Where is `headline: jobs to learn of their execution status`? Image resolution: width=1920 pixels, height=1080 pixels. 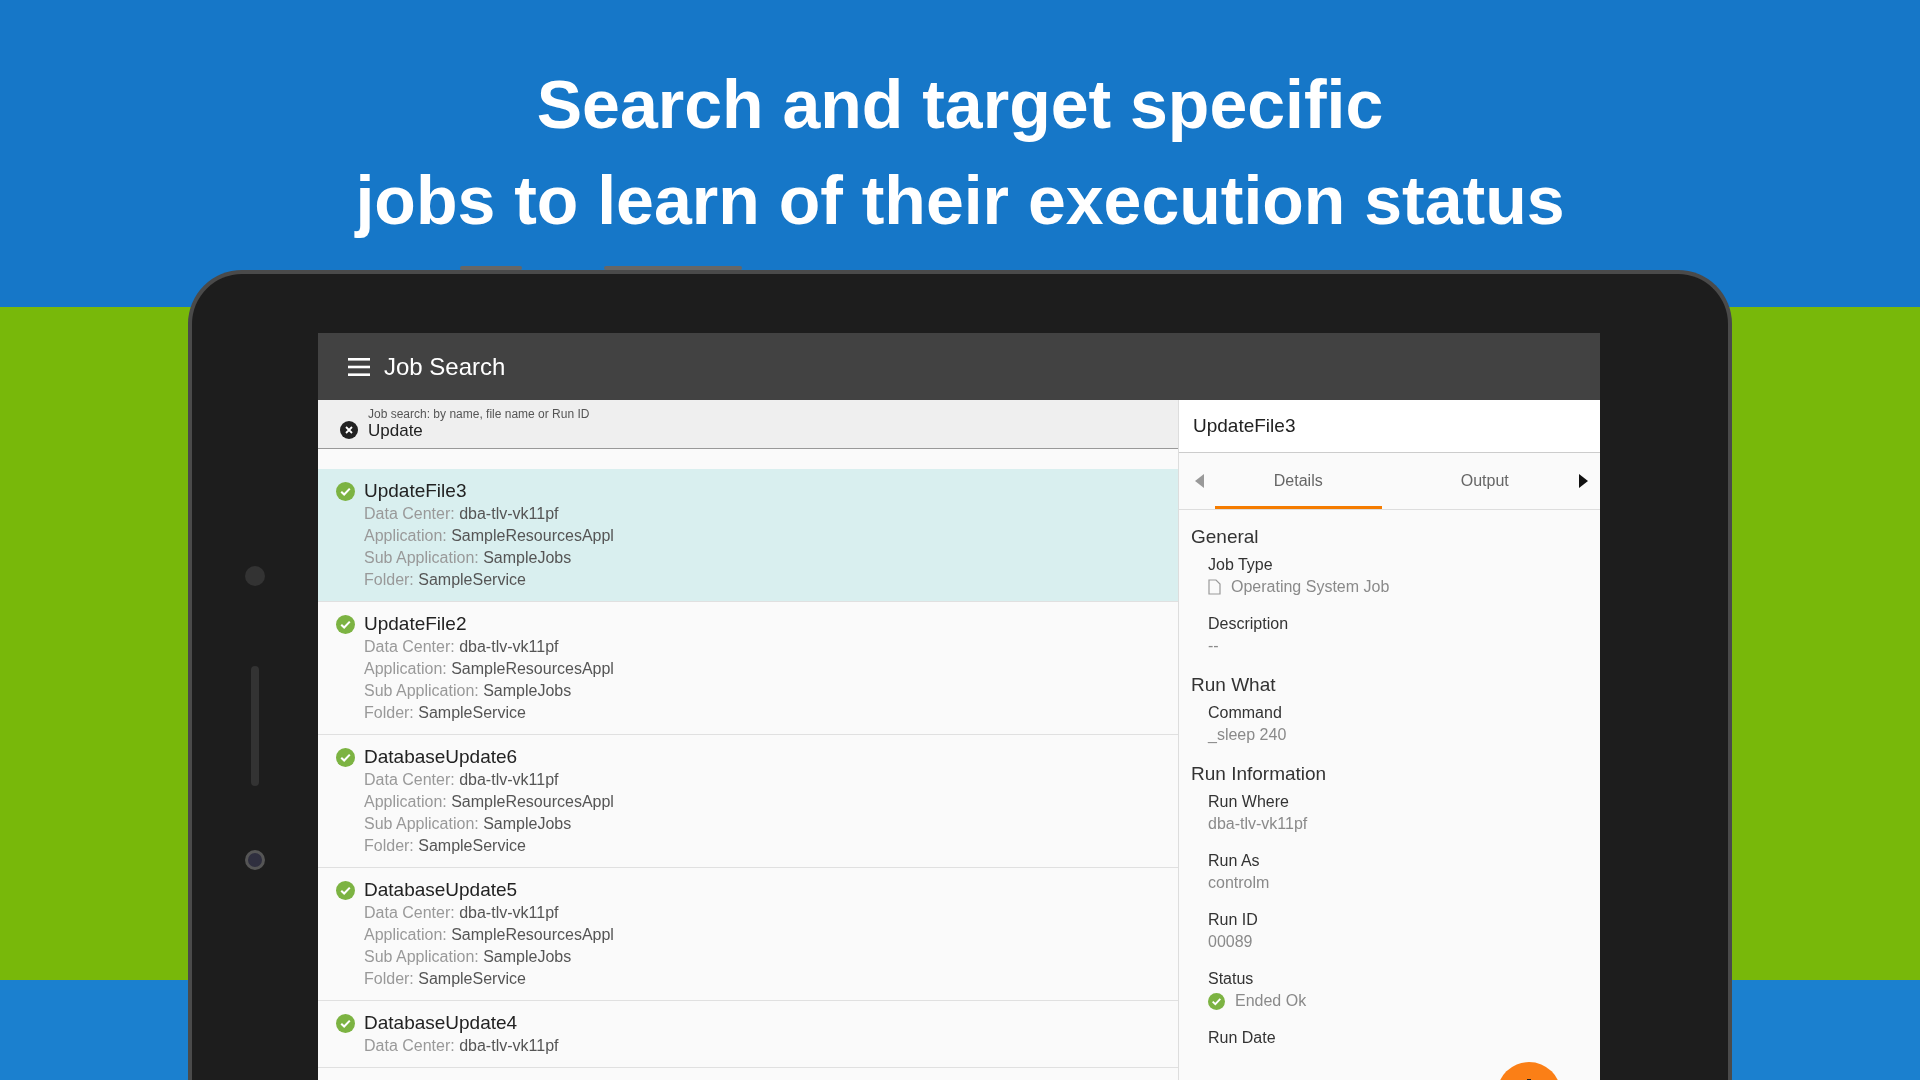 headline: jobs to learn of their execution status is located at coordinates (960, 200).